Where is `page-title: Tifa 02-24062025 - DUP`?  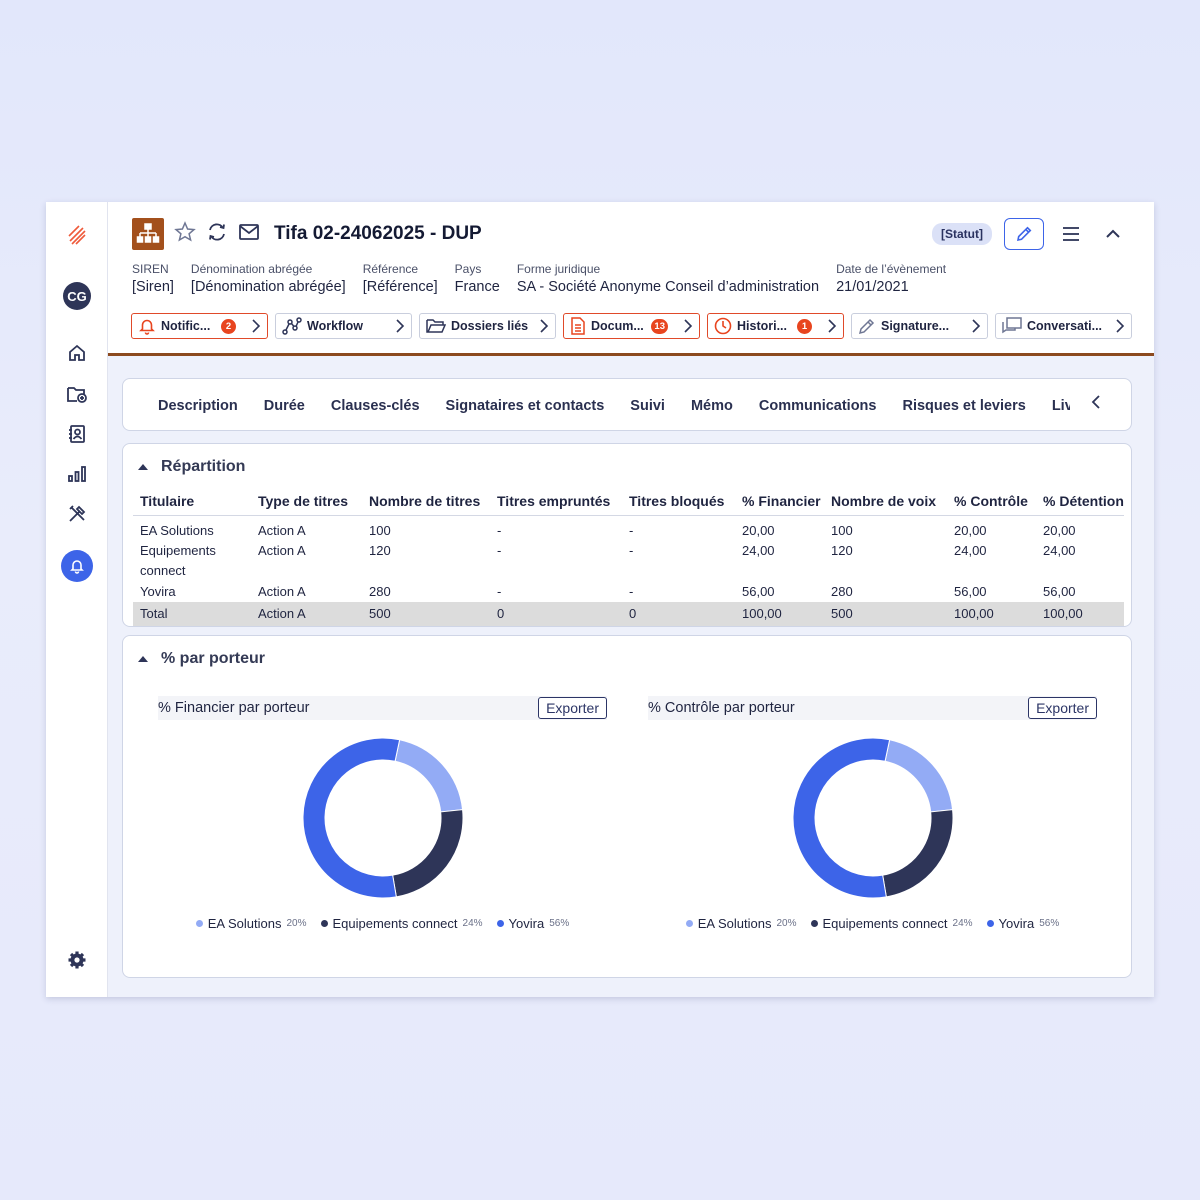
page-title: Tifa 02-24062025 - DUP is located at coordinates (378, 233).